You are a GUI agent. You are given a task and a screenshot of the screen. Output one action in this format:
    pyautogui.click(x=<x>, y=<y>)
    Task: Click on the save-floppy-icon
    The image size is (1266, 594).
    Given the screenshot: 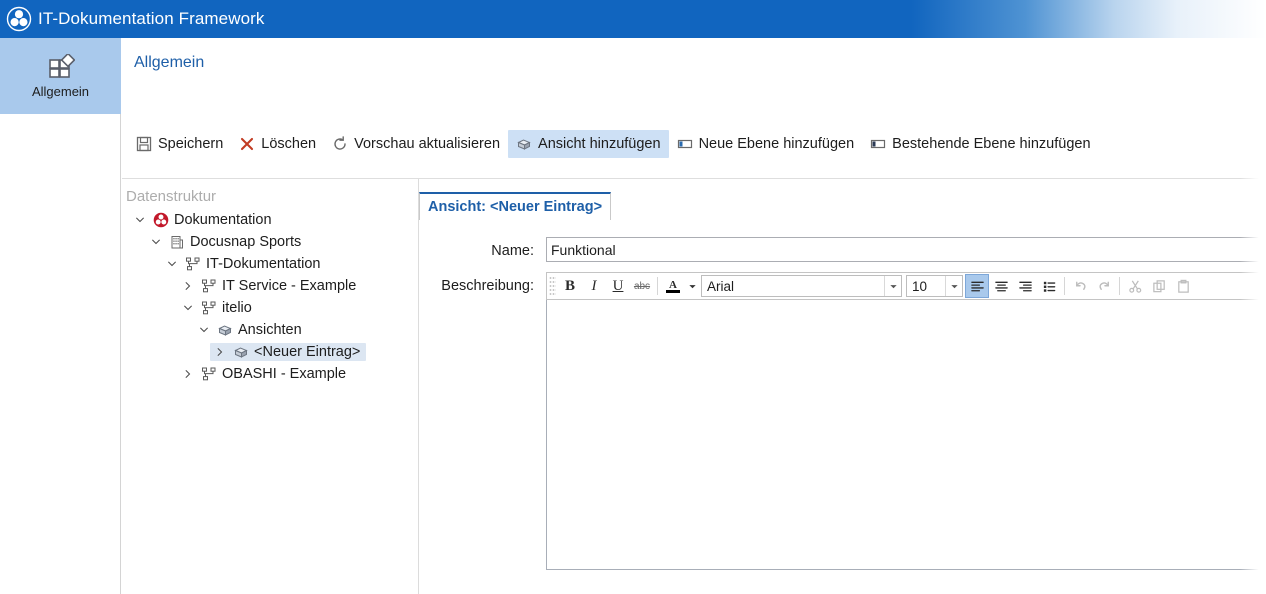 What is the action you would take?
    pyautogui.click(x=144, y=144)
    